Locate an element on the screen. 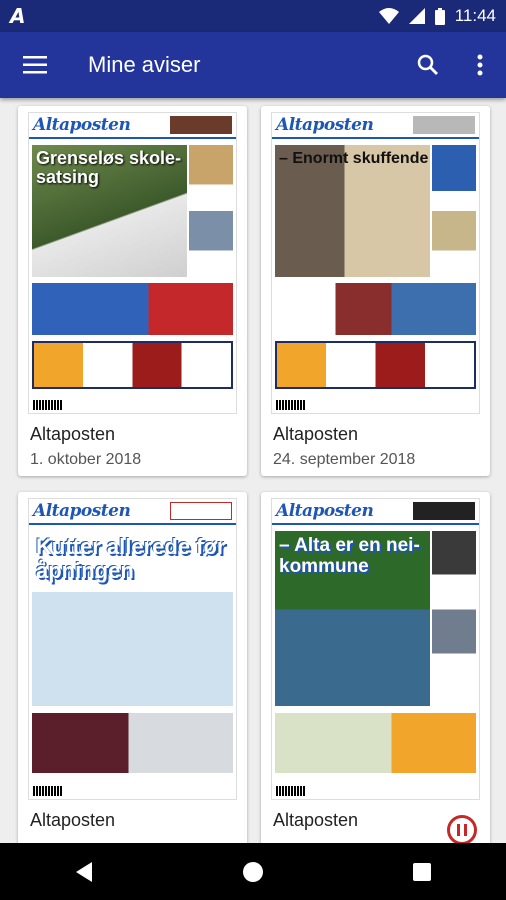 Image resolution: width=506 pixels, height=900 pixels. system-nav-bar is located at coordinates (253, 871).